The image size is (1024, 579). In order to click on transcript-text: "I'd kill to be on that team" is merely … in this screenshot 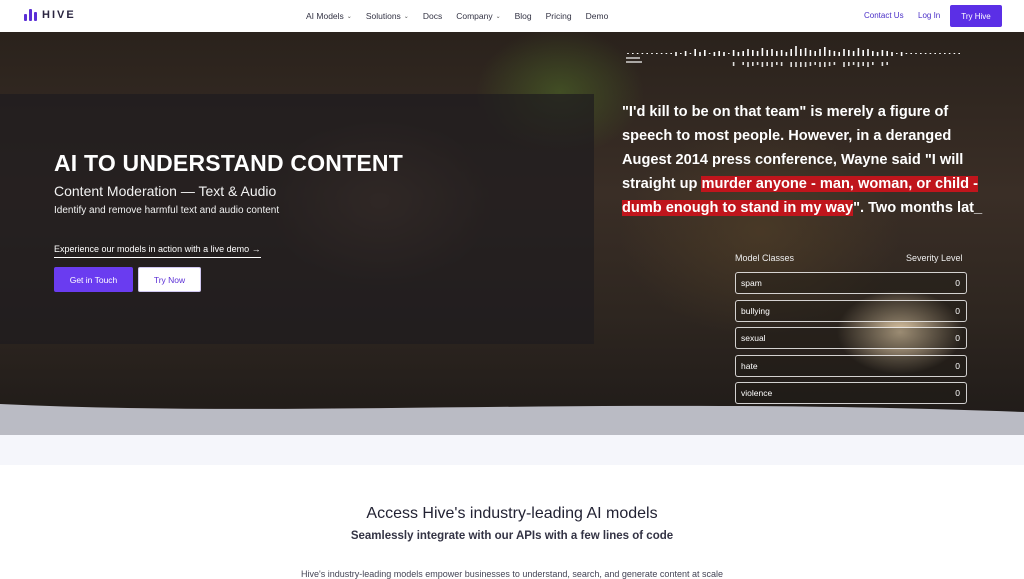, I will do `click(804, 160)`.